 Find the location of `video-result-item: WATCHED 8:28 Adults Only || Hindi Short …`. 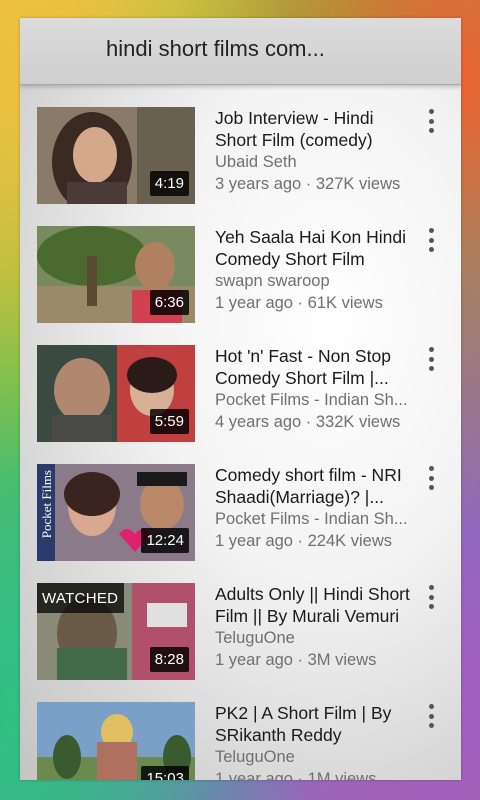

video-result-item: WATCHED 8:28 Adults Only || Hindi Short … is located at coordinates (240, 640).